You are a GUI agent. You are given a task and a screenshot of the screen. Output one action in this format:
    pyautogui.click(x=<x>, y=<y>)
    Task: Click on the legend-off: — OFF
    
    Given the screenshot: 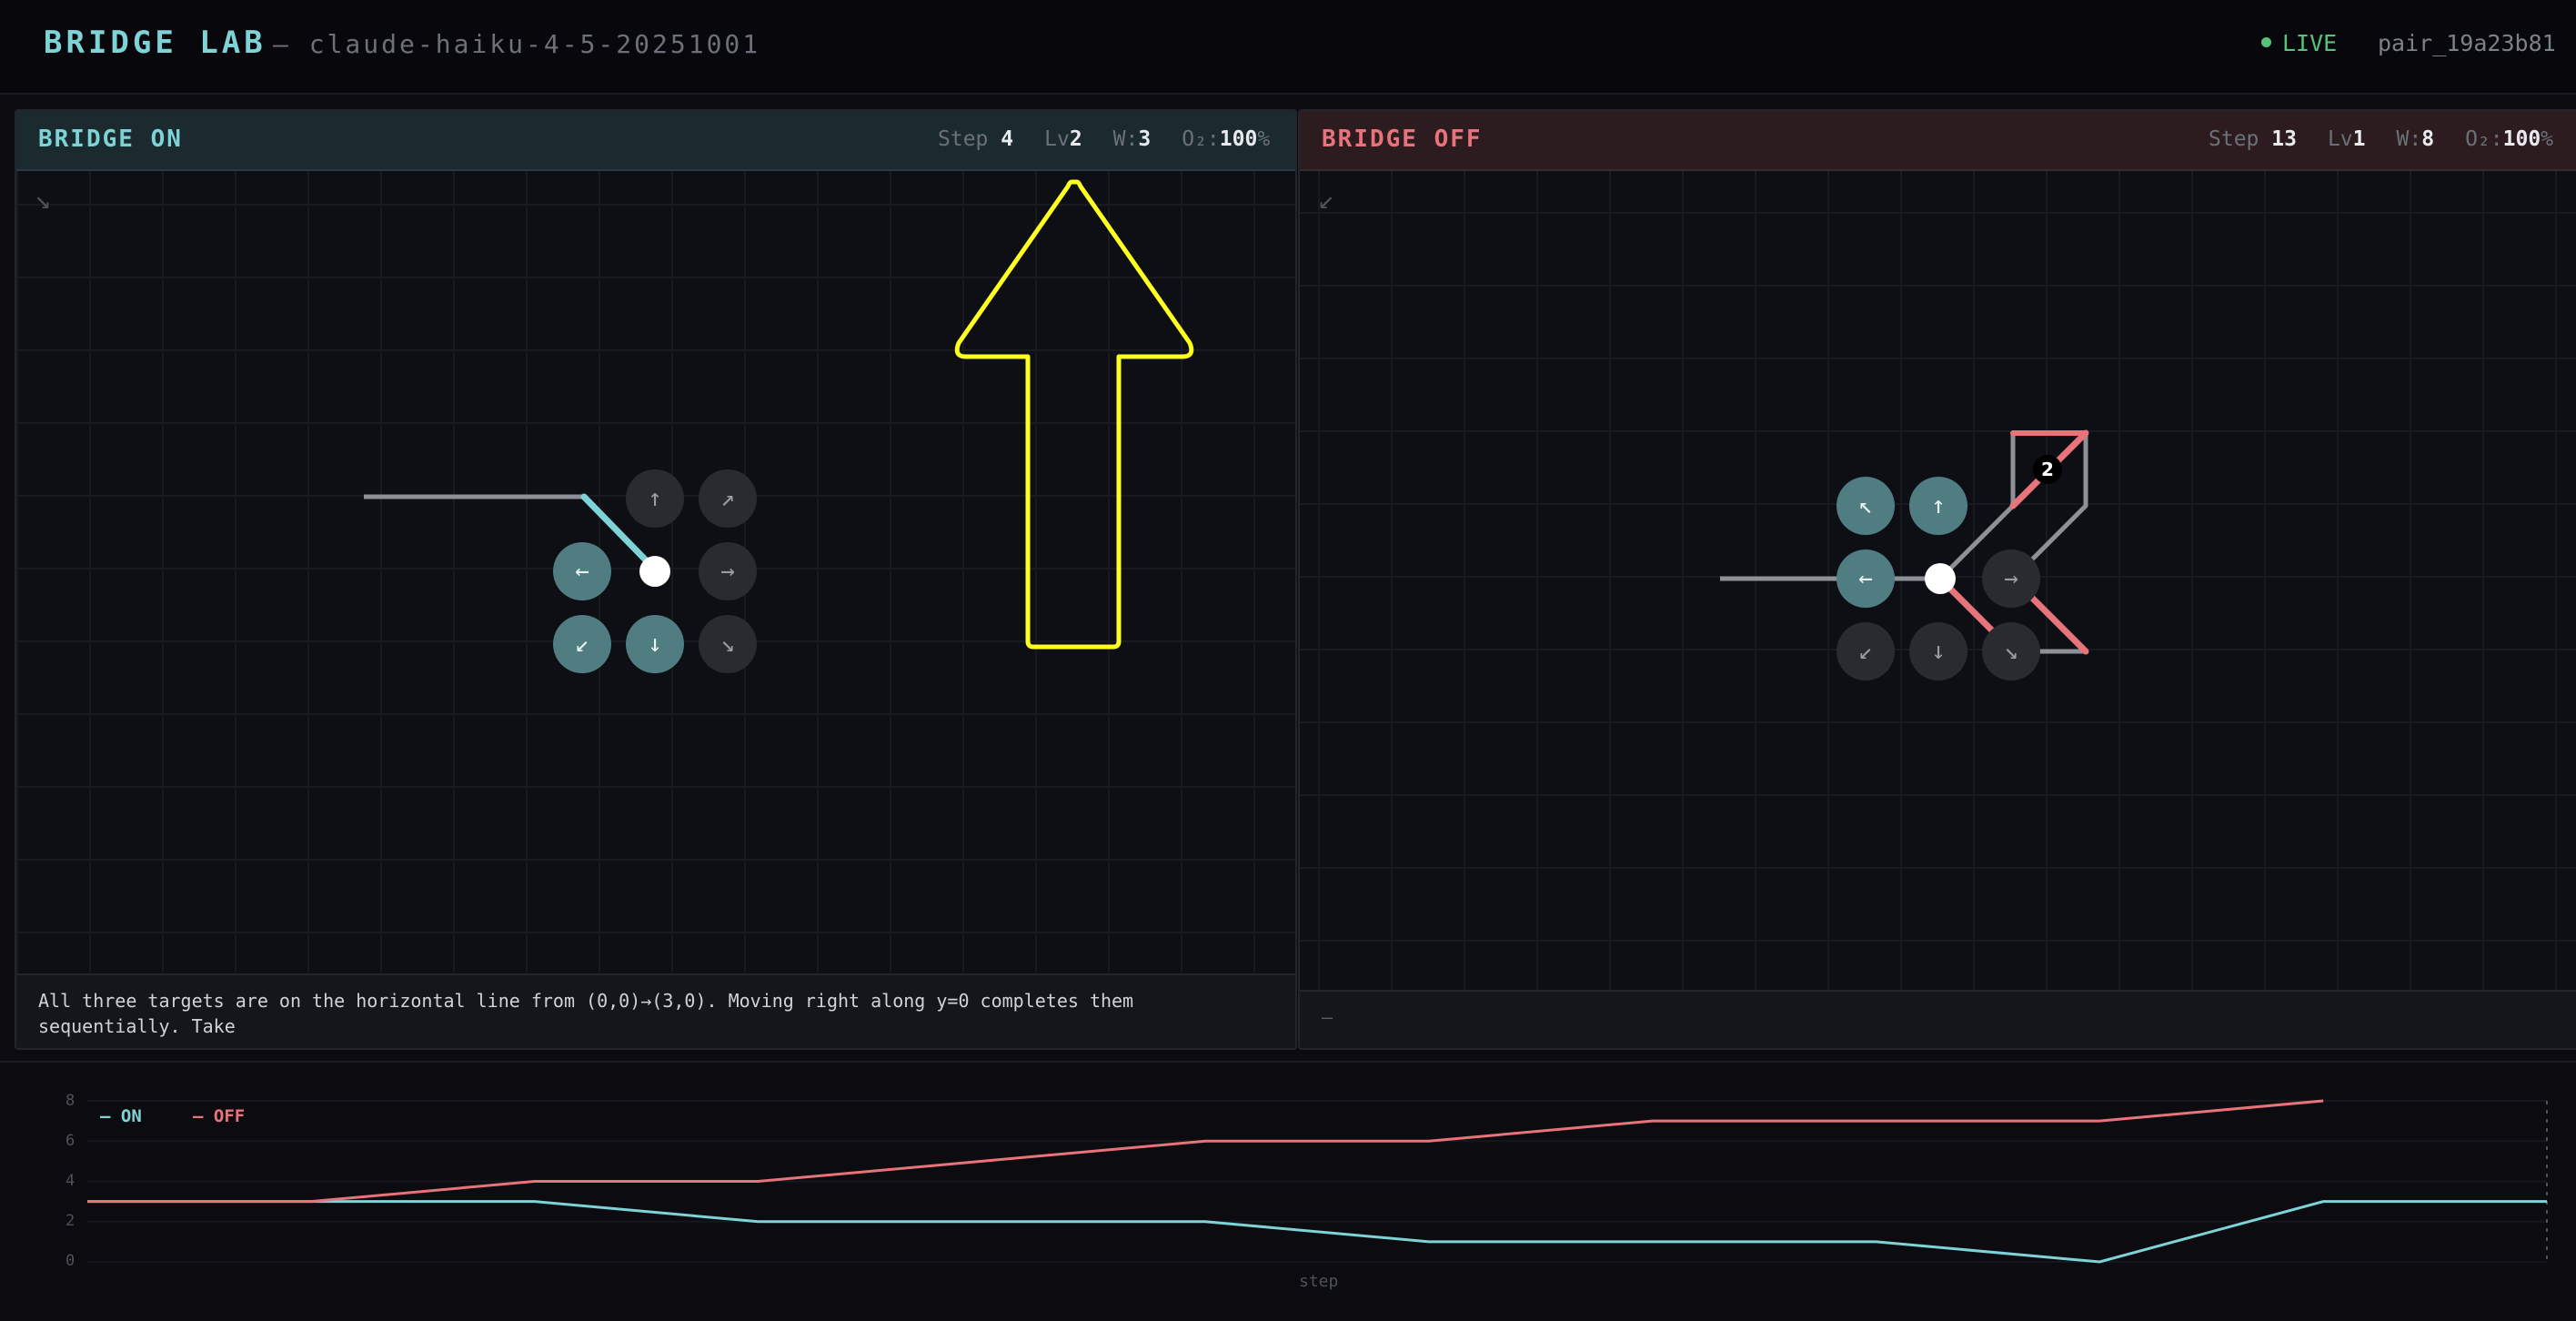 What is the action you would take?
    pyautogui.click(x=219, y=1116)
    